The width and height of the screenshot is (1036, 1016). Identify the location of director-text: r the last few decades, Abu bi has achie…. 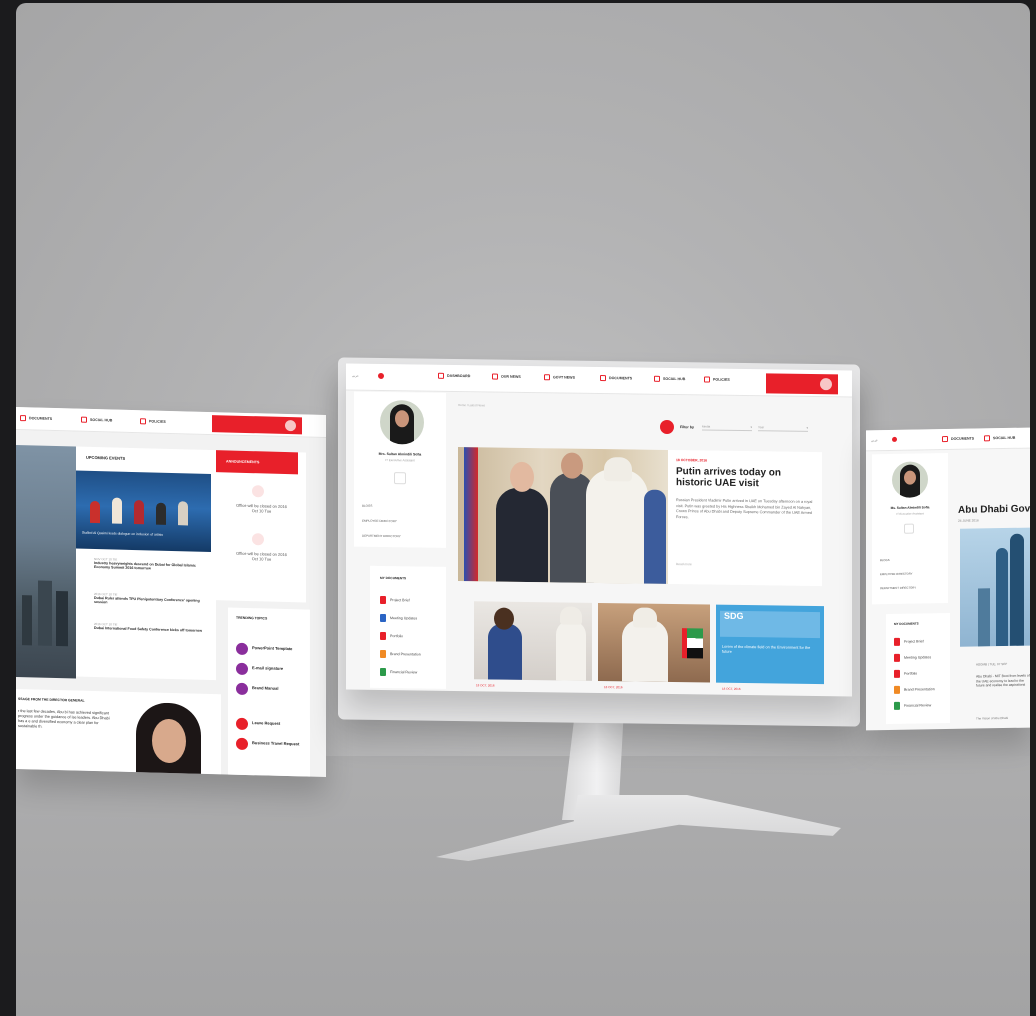
(64, 719).